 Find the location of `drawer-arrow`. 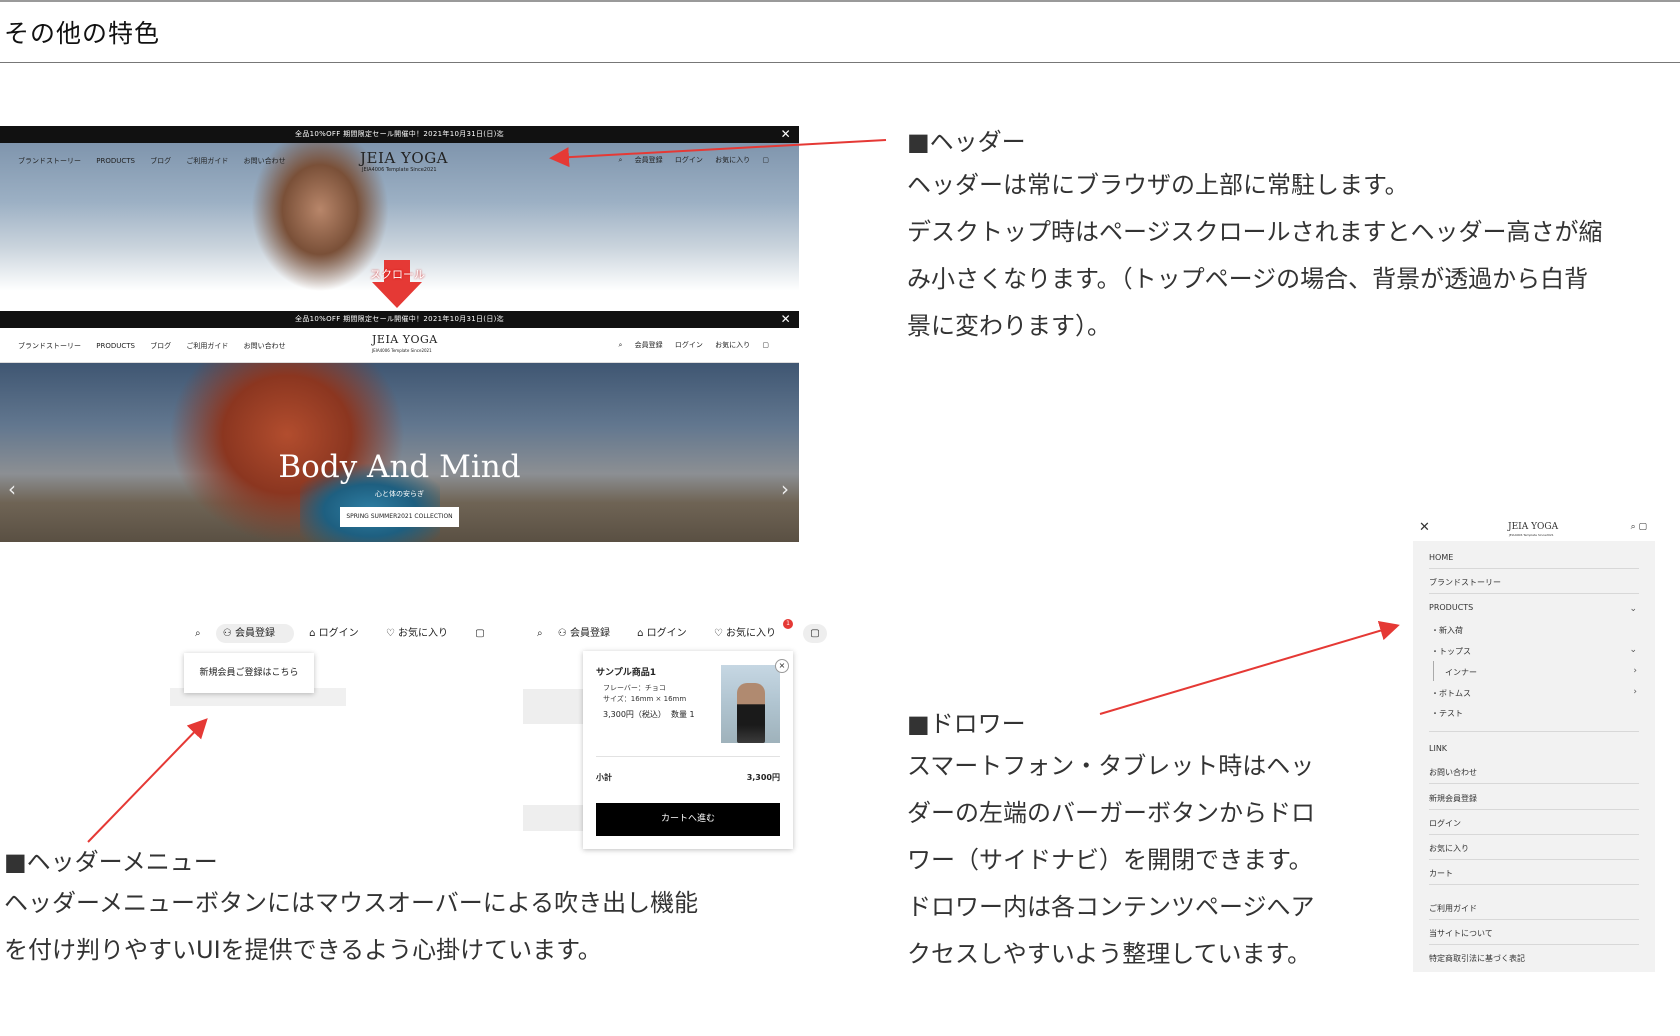

drawer-arrow is located at coordinates (1249, 667).